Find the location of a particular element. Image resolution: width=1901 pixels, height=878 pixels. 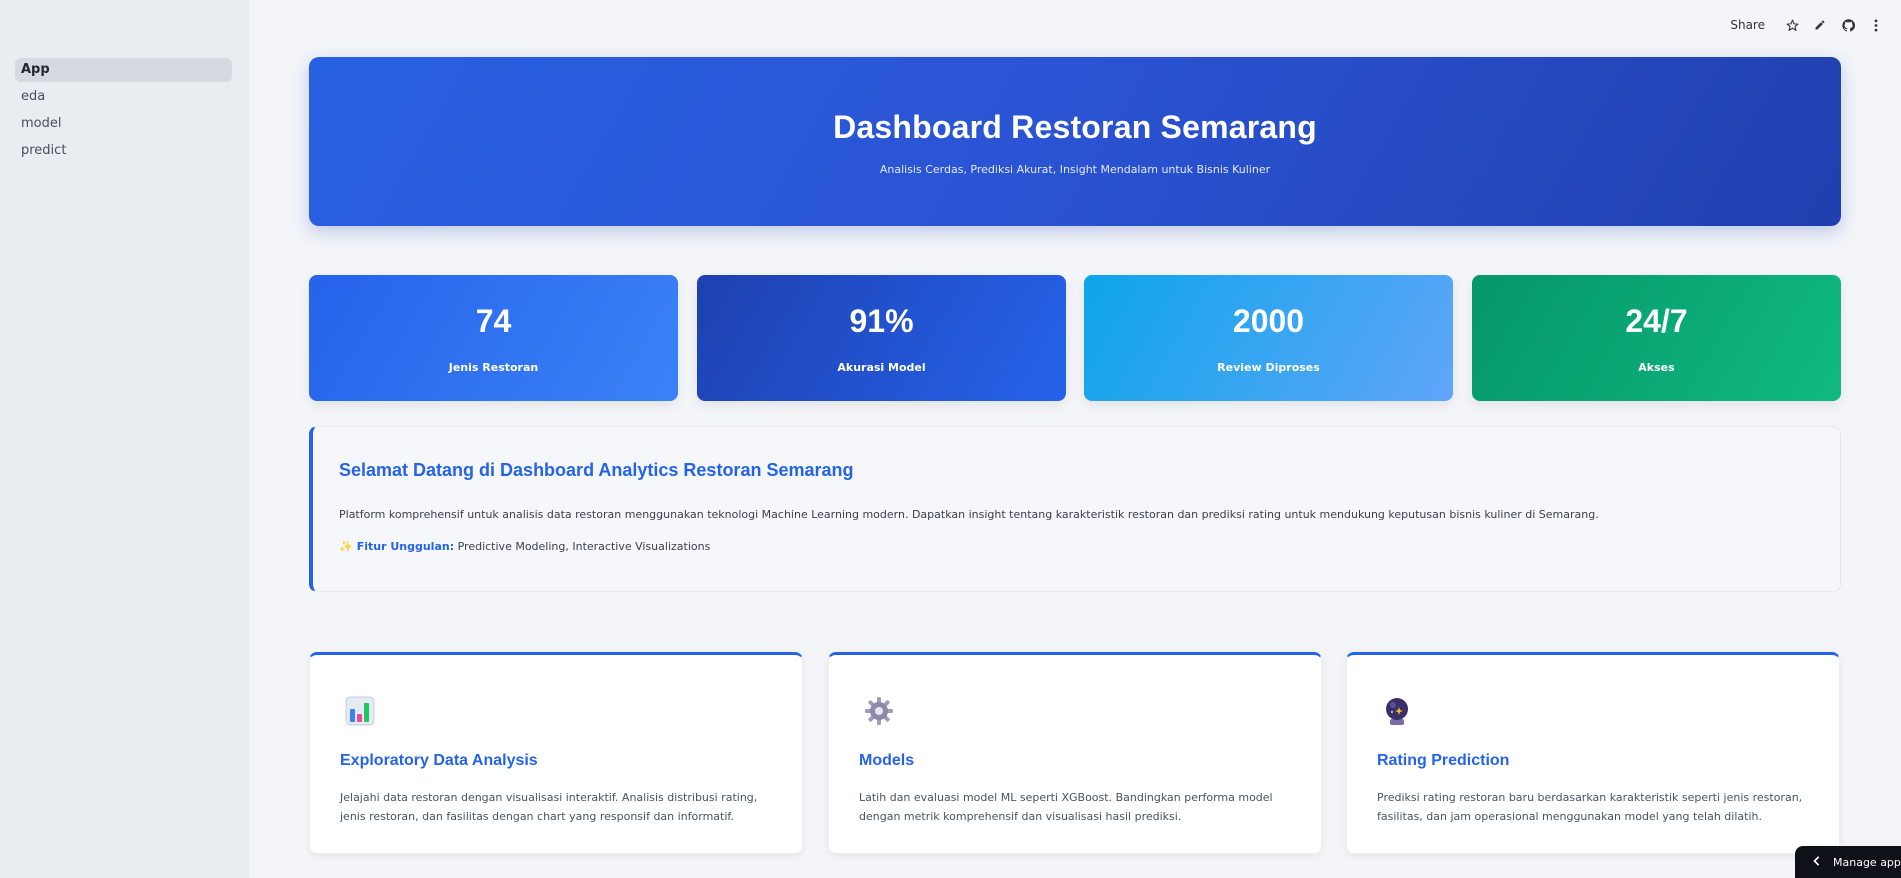

star-icon is located at coordinates (1792, 25).